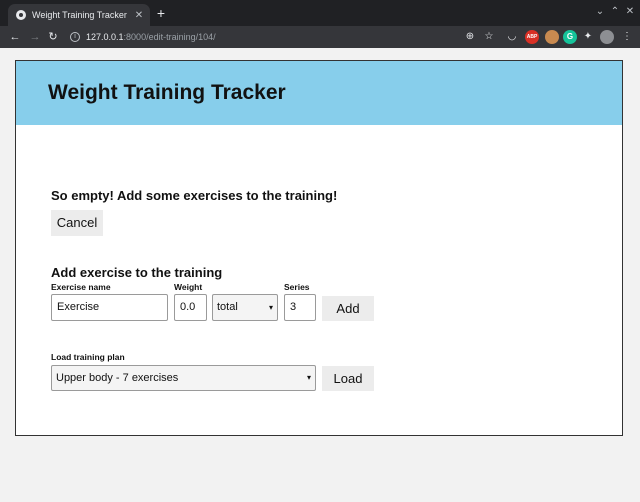 The height and width of the screenshot is (502, 640). Describe the element at coordinates (532, 37) in the screenshot. I see `adblock-icon: ABP` at that location.